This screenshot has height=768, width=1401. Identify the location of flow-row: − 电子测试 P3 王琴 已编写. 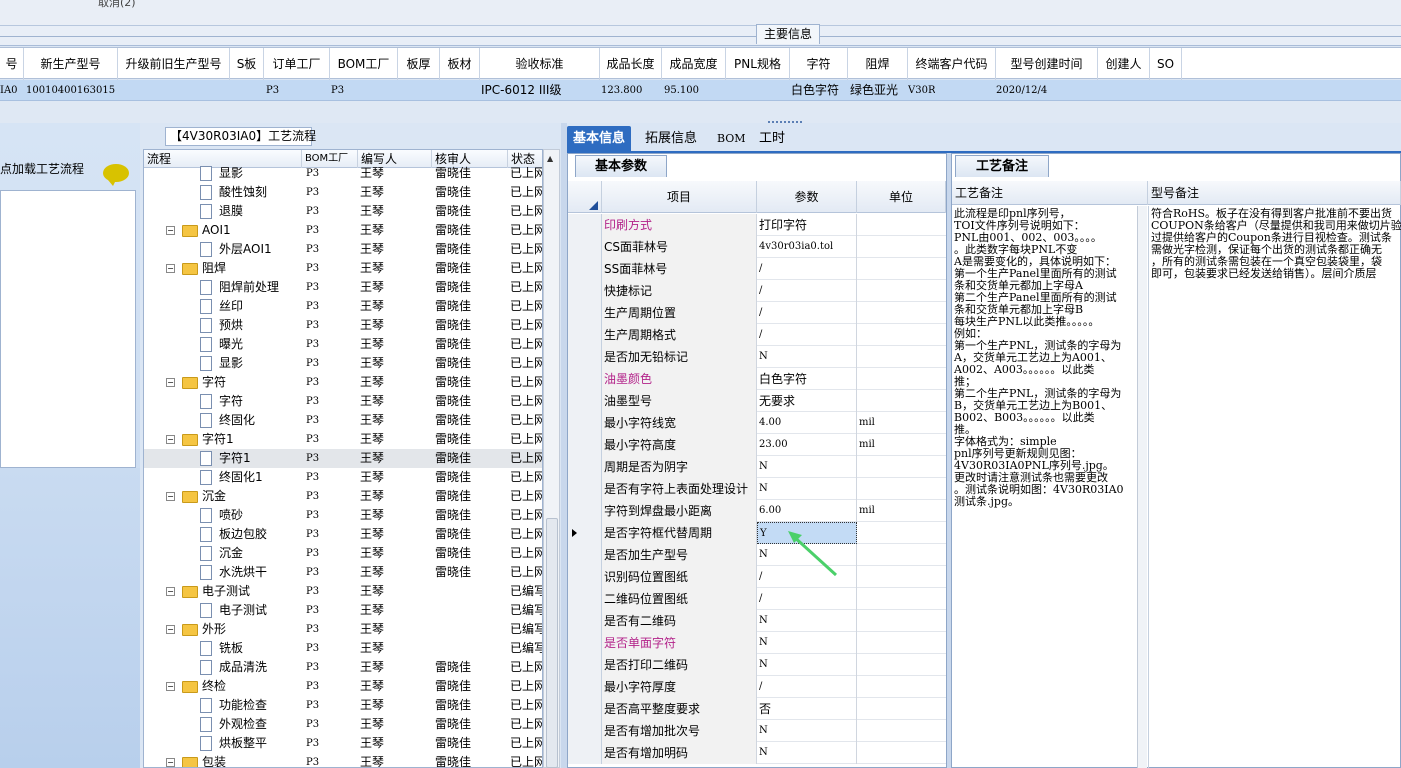
(343, 591).